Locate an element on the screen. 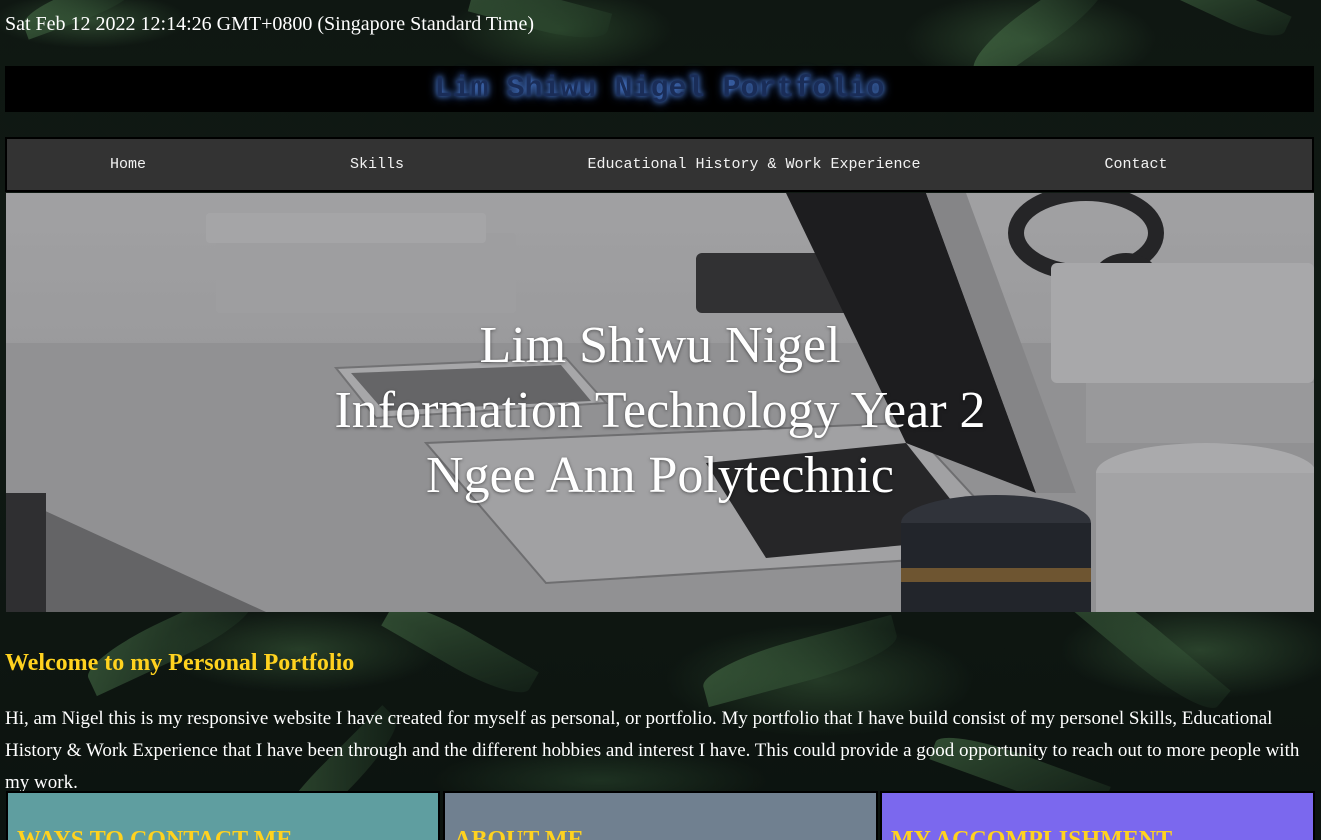 The height and width of the screenshot is (840, 1321). nav-item-contact: Contact is located at coordinates (1135, 164).